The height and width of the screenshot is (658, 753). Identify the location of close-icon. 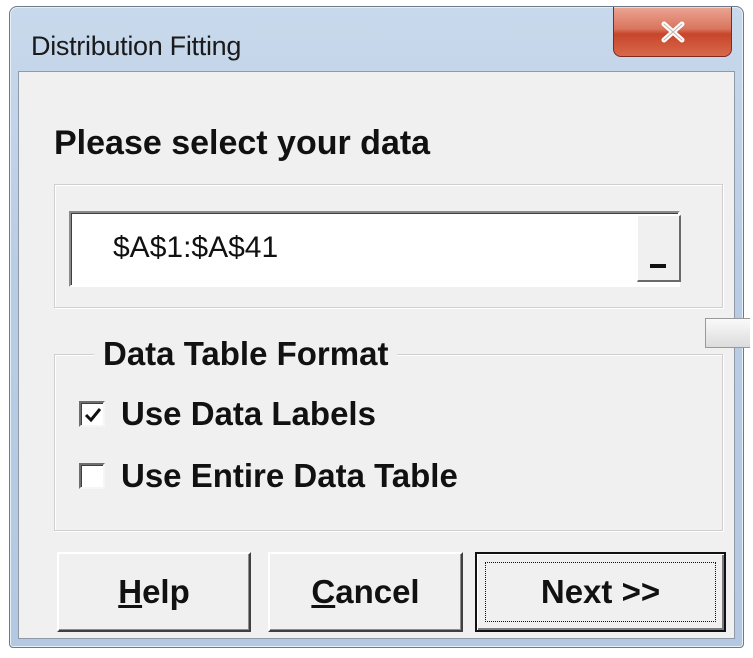
(672, 31).